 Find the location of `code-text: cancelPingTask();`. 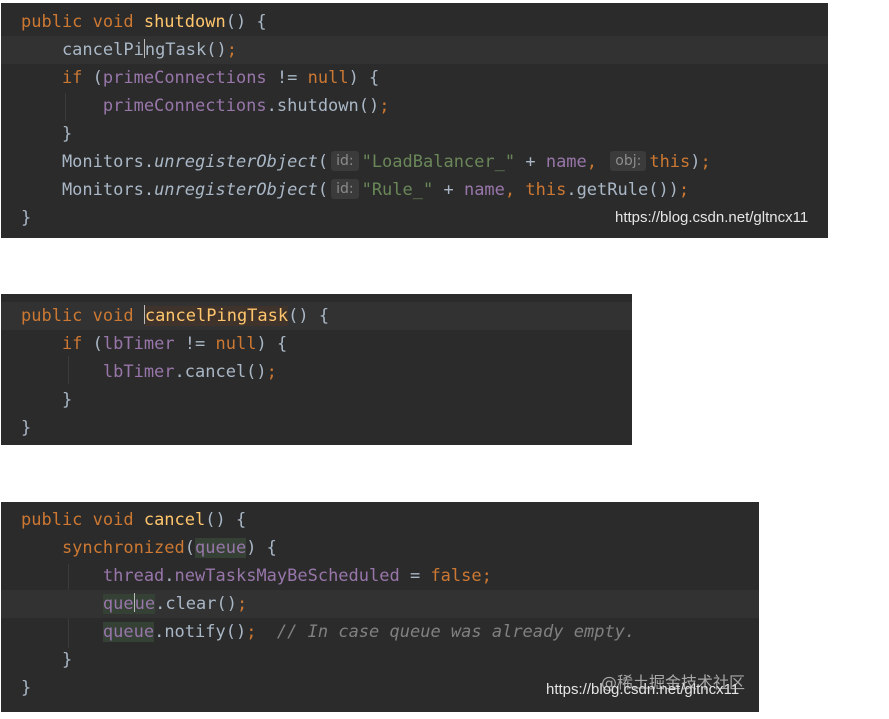

code-text: cancelPingTask(); is located at coordinates (129, 50).